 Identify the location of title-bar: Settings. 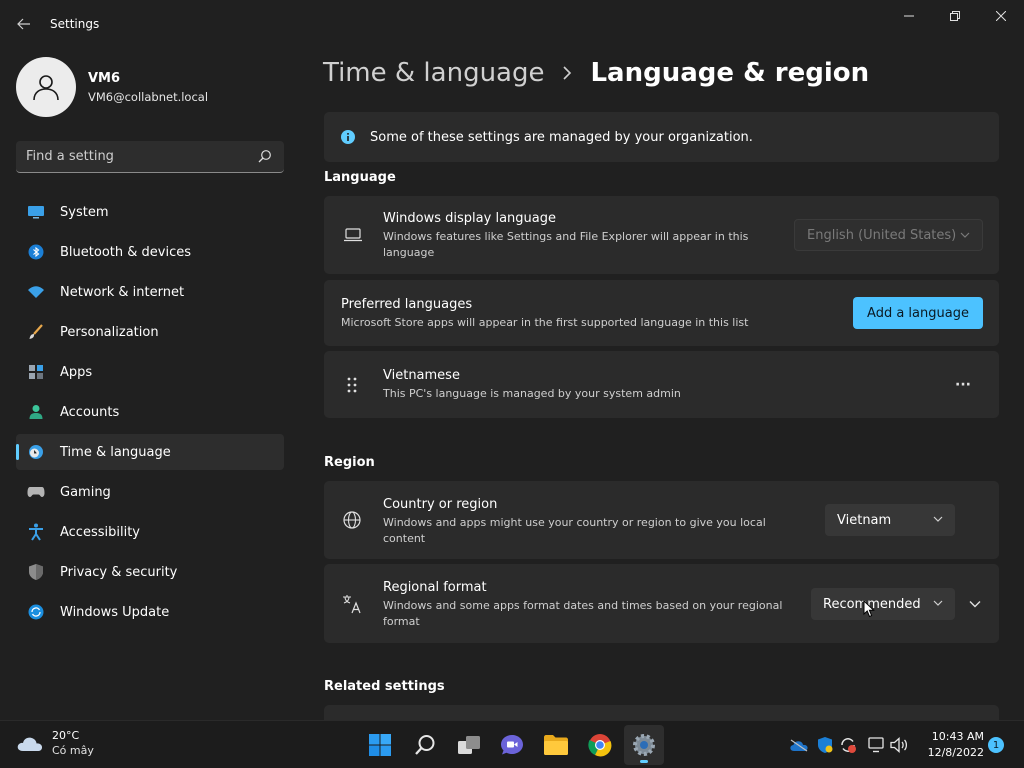
(512, 24).